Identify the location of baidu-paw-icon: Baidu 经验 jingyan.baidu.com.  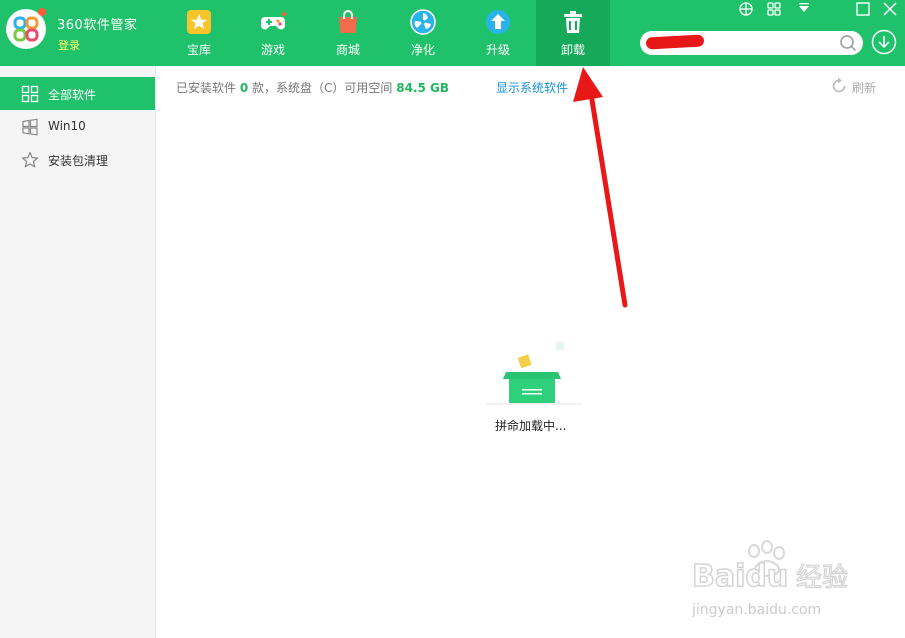
(770, 579).